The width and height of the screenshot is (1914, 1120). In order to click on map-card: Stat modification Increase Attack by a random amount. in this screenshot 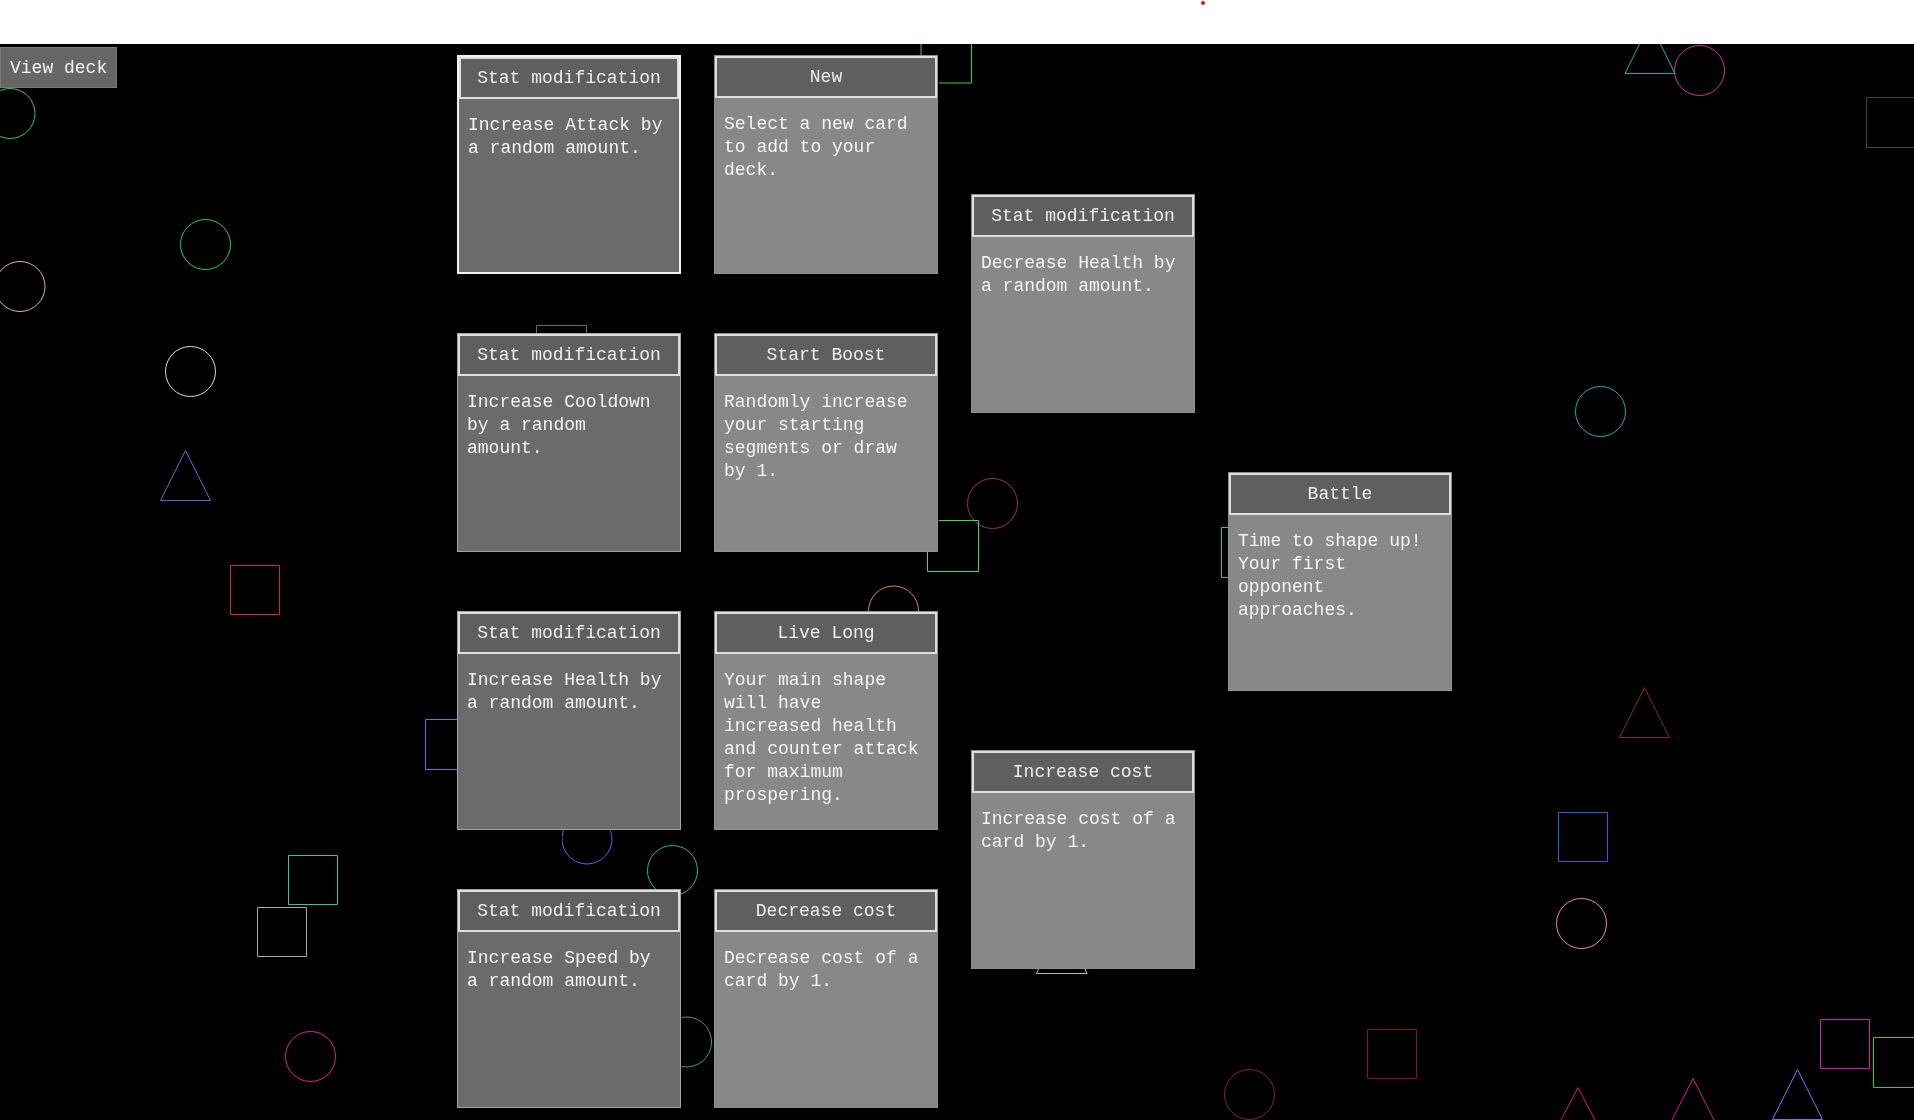, I will do `click(569, 164)`.